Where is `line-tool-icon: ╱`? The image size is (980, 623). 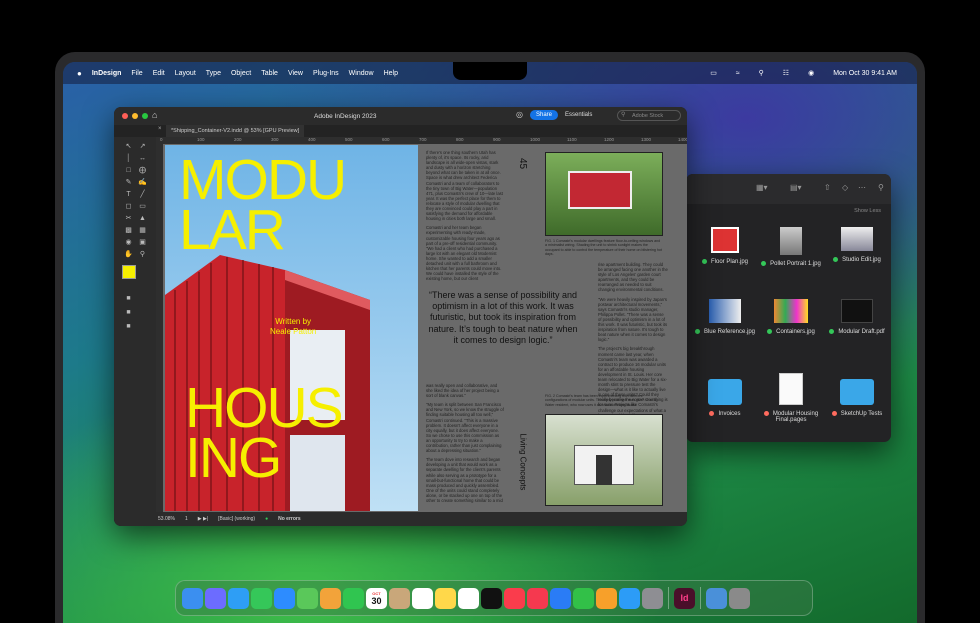 line-tool-icon: ╱ is located at coordinates (142, 195).